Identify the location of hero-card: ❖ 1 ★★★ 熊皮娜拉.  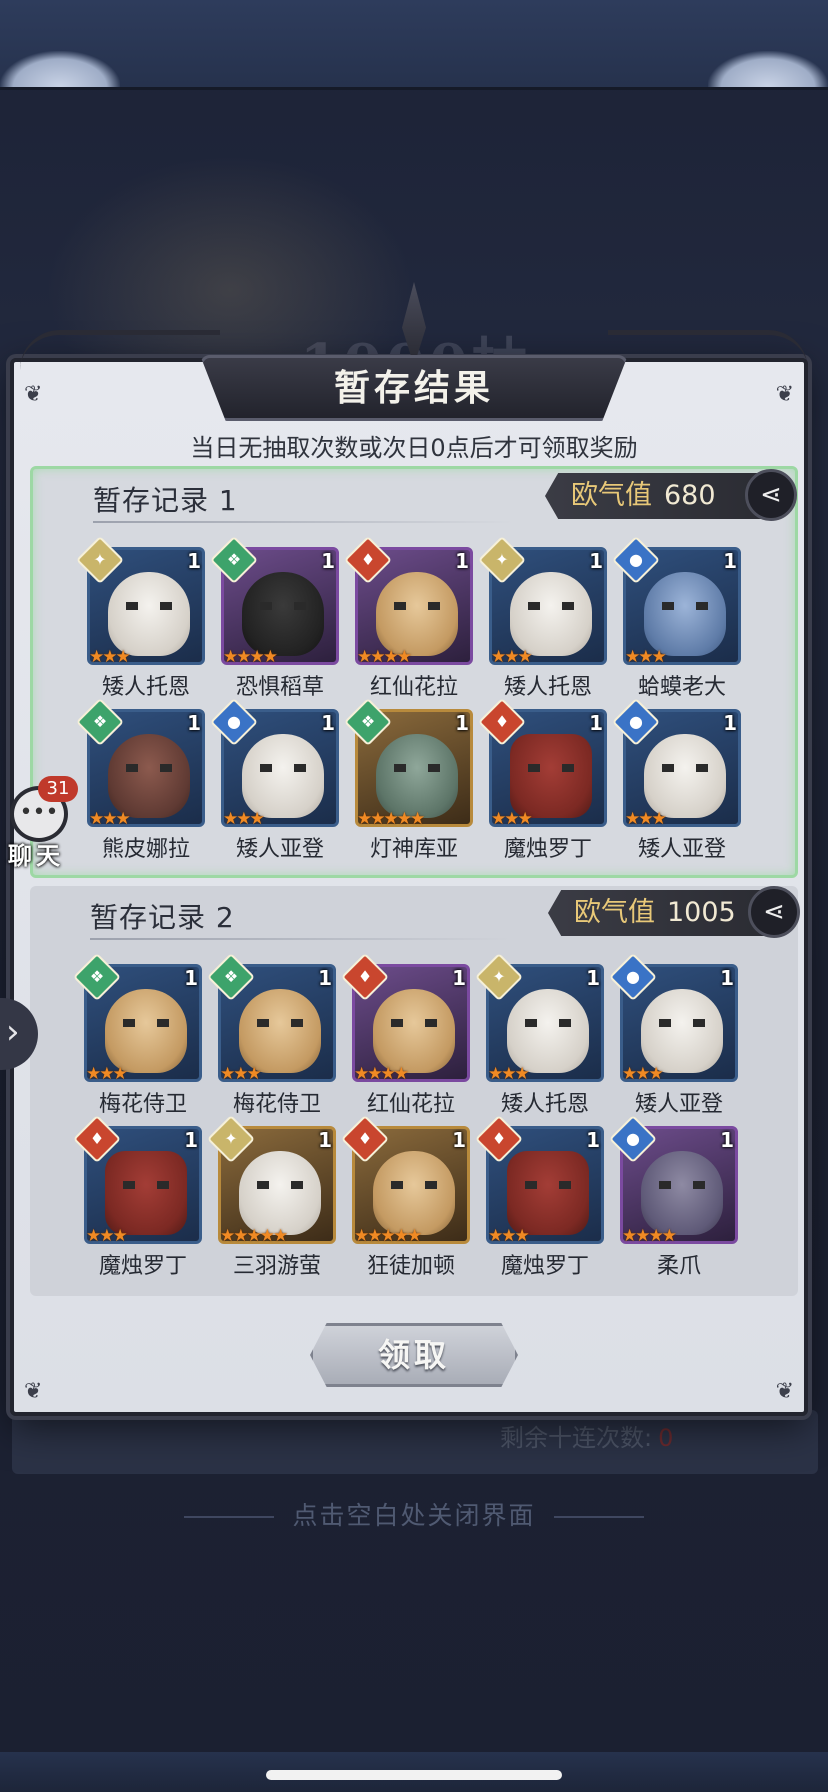
(140, 779).